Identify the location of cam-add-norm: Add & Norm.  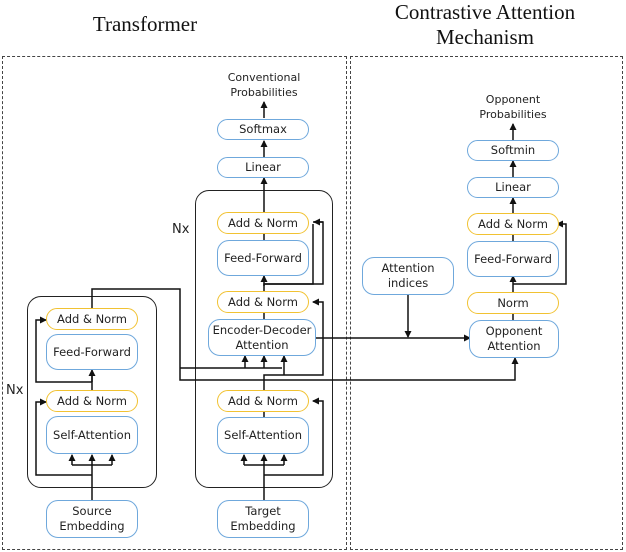
(513, 224).